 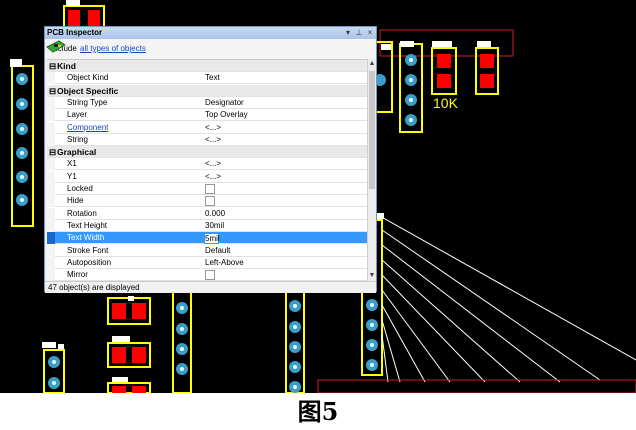 I want to click on section-title: Object Specific, so click(x=88, y=90).